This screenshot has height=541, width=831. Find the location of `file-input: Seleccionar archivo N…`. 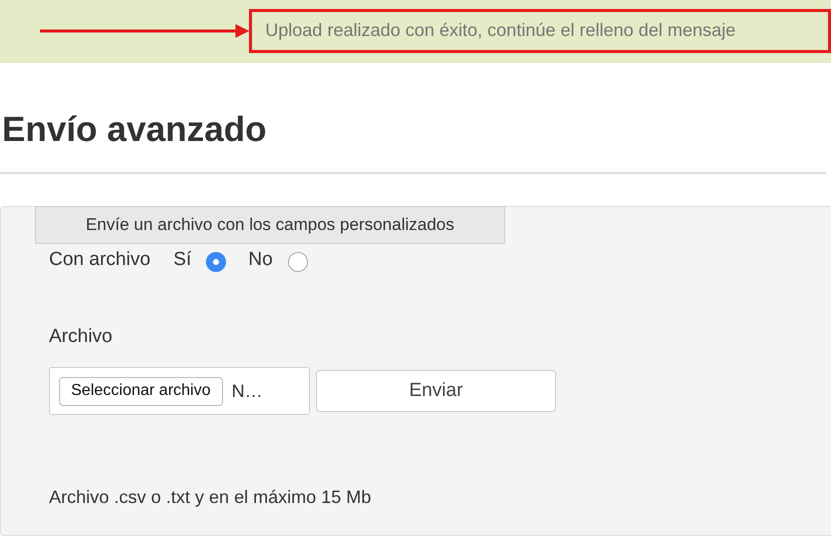

file-input: Seleccionar archivo N… is located at coordinates (179, 391).